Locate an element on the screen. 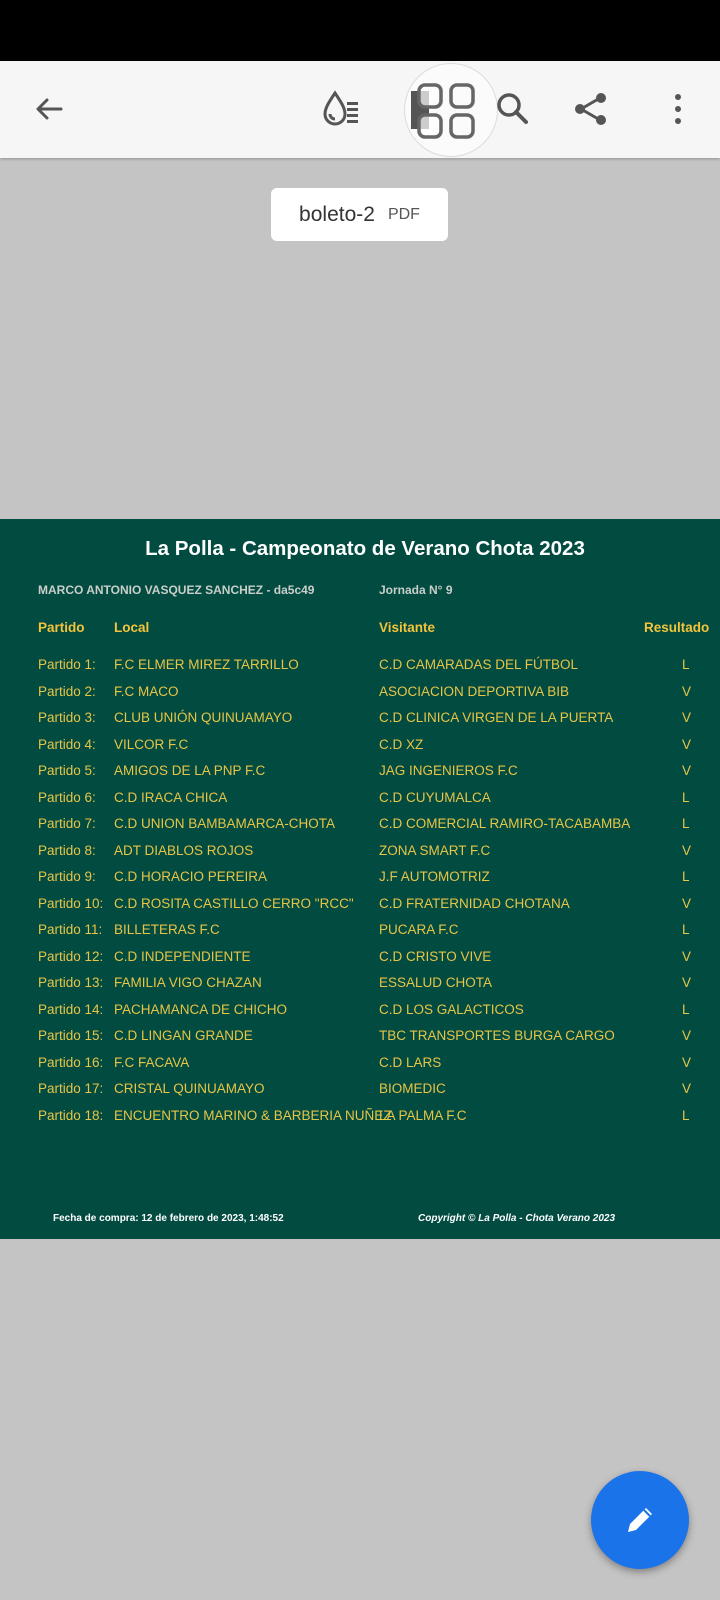 This screenshot has height=1600, width=720. local-team: C.D INDEPENDIENTE is located at coordinates (182, 956).